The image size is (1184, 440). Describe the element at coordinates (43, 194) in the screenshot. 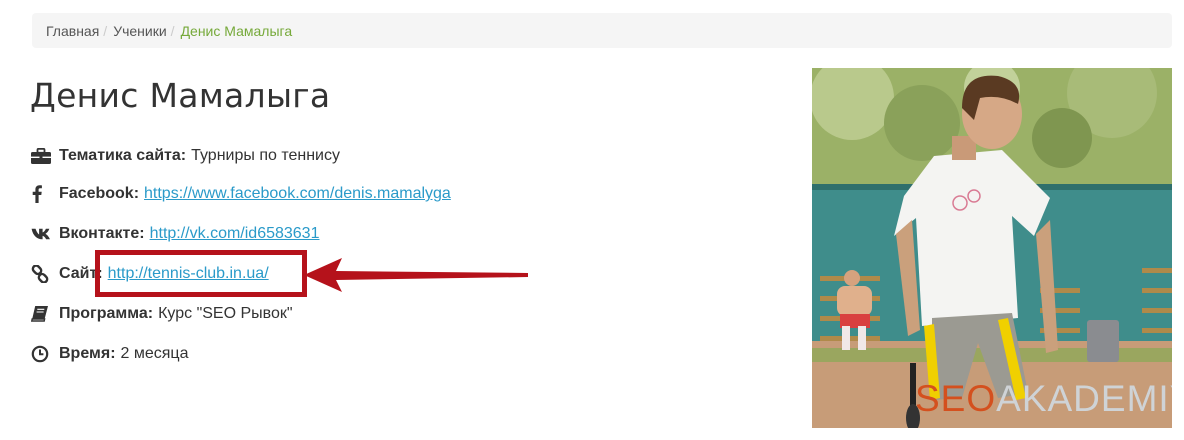

I see `facebook-icon` at that location.